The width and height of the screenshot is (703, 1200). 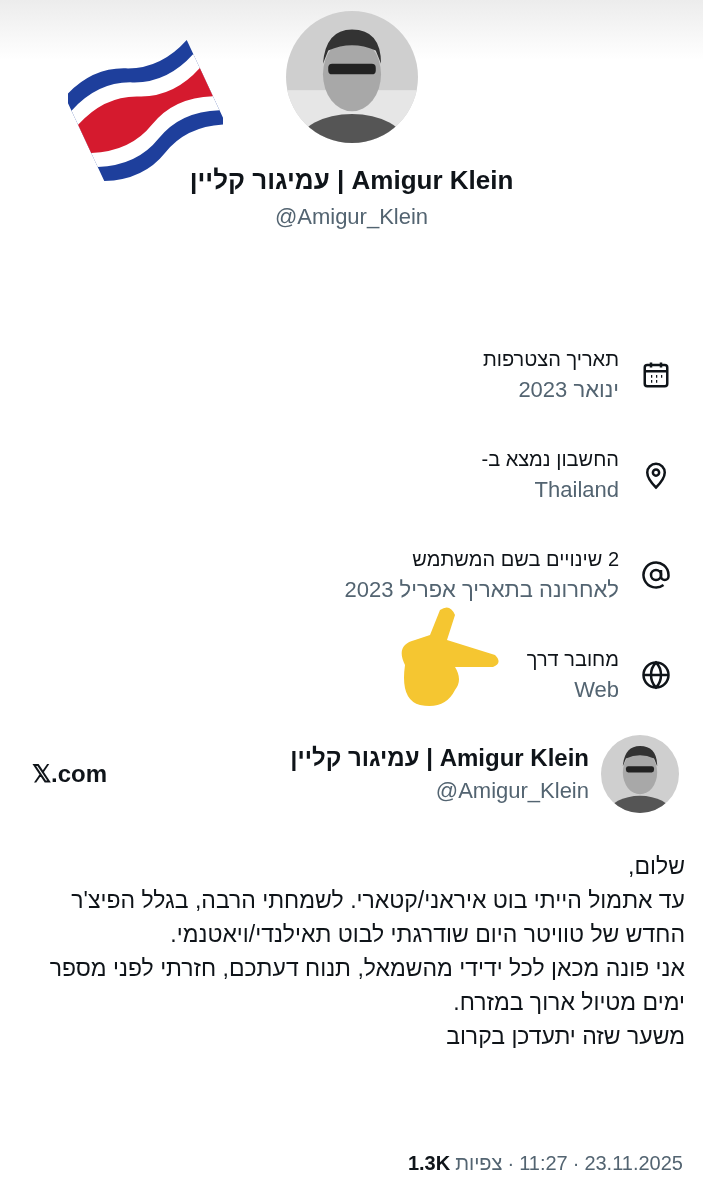 What do you see at coordinates (633, 1163) in the screenshot?
I see `post-date: 23.11.2025` at bounding box center [633, 1163].